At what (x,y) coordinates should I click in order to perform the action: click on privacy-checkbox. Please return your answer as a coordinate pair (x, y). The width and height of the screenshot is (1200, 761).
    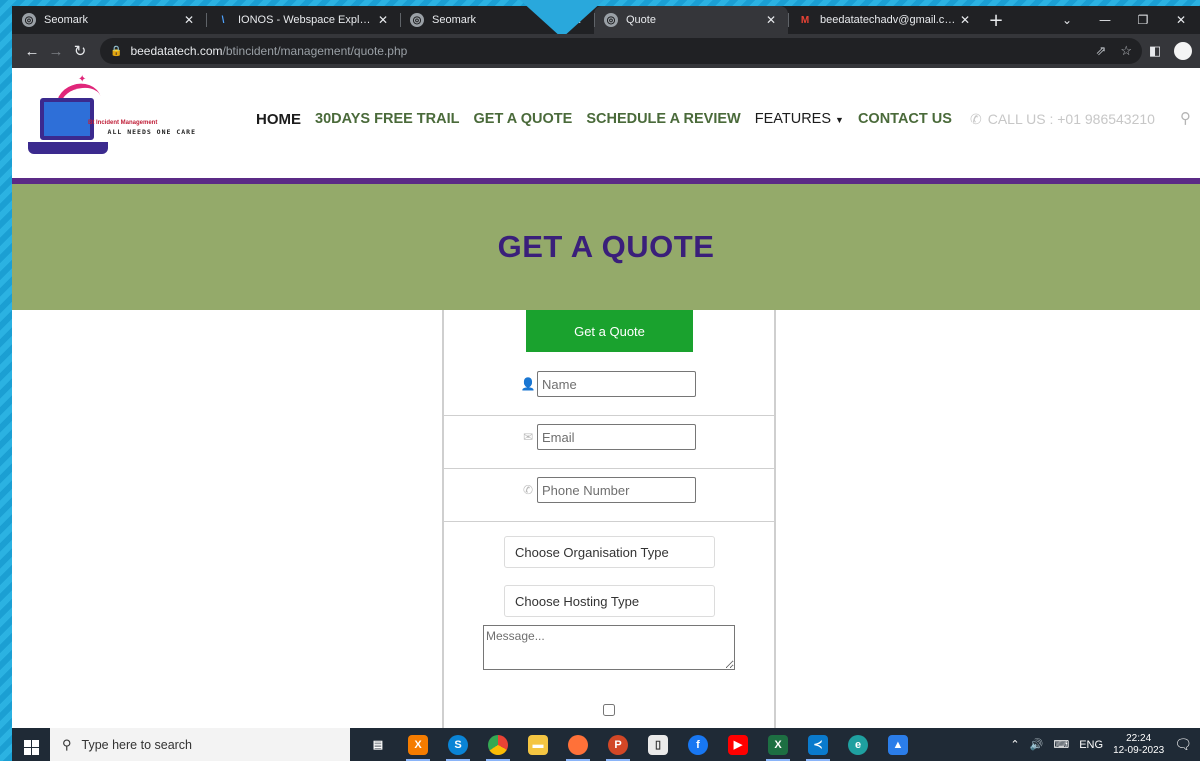
    Looking at the image, I should click on (609, 710).